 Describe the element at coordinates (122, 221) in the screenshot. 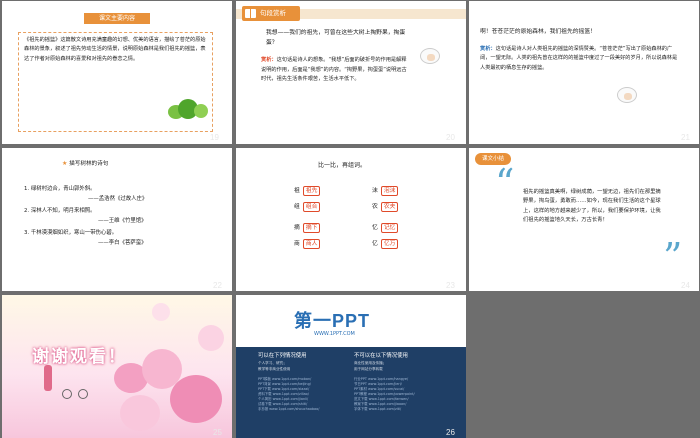

I see `poem-source: ——王维《竹里馆》` at that location.